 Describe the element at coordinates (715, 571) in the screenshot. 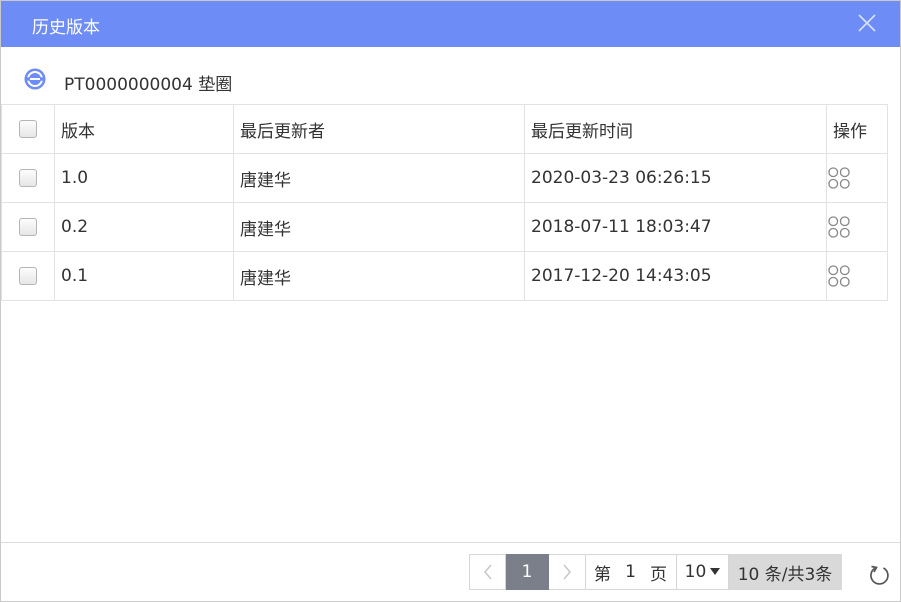

I see `dropdown-arrow-icon` at that location.